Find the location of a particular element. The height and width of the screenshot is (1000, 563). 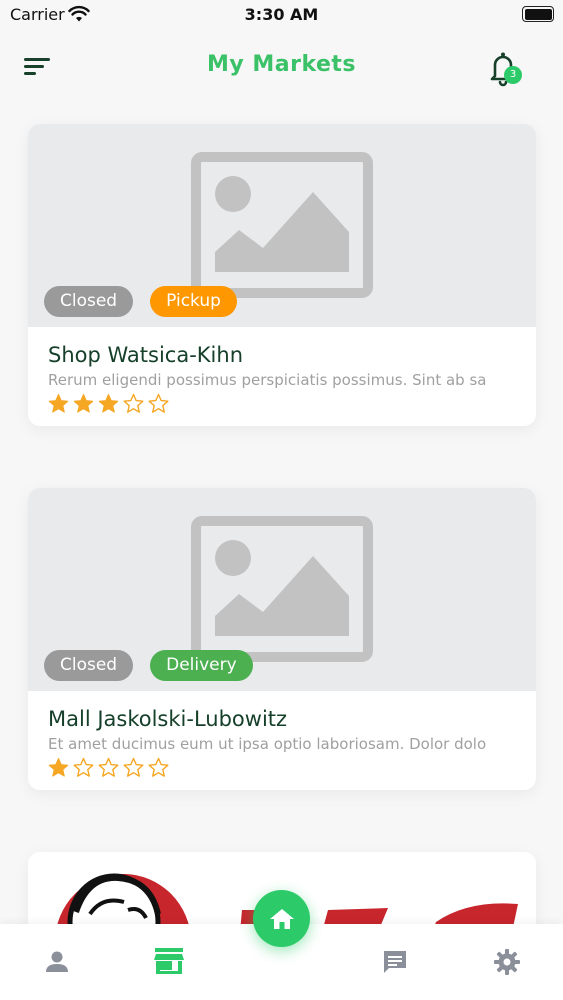

home-button is located at coordinates (281, 918).